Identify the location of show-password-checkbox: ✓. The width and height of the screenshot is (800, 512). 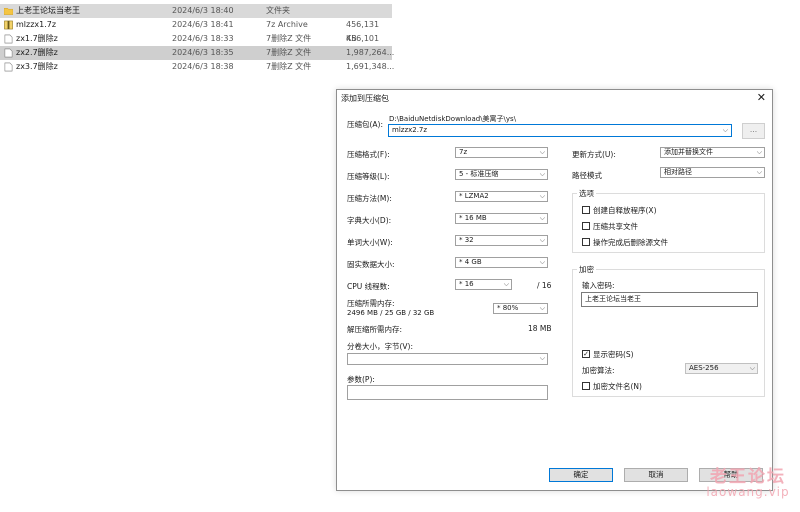
(586, 354).